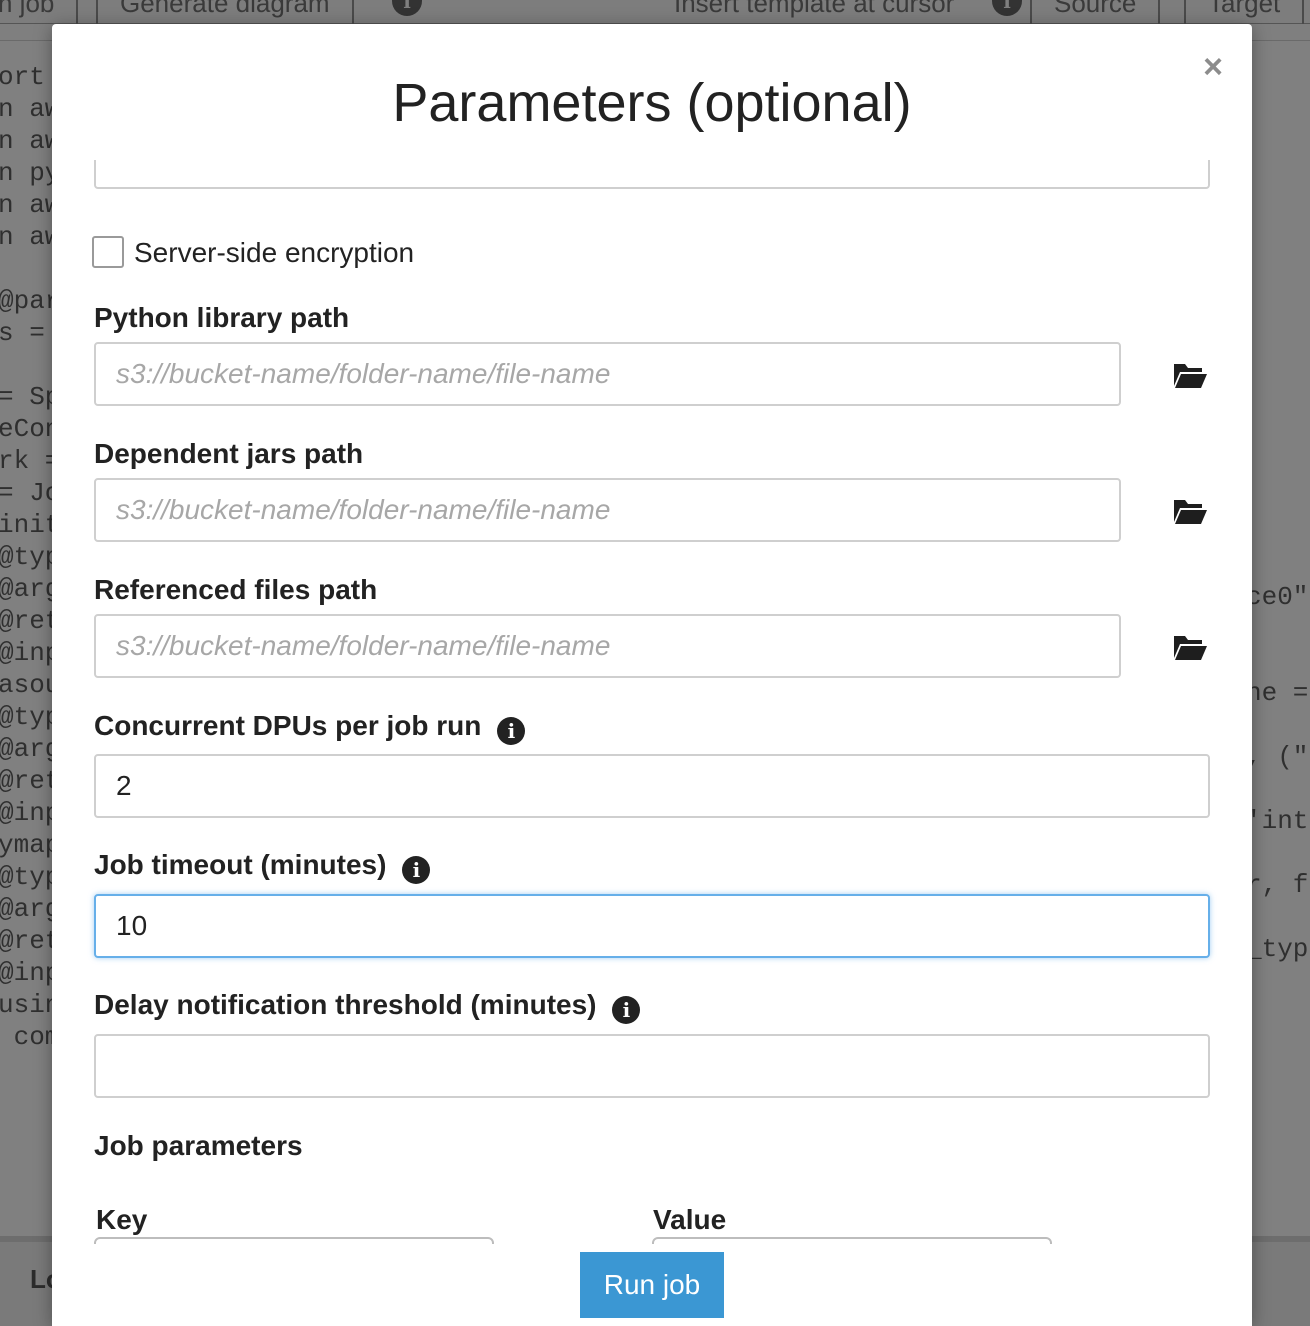  I want to click on run-job-button: Run job, so click(652, 1285).